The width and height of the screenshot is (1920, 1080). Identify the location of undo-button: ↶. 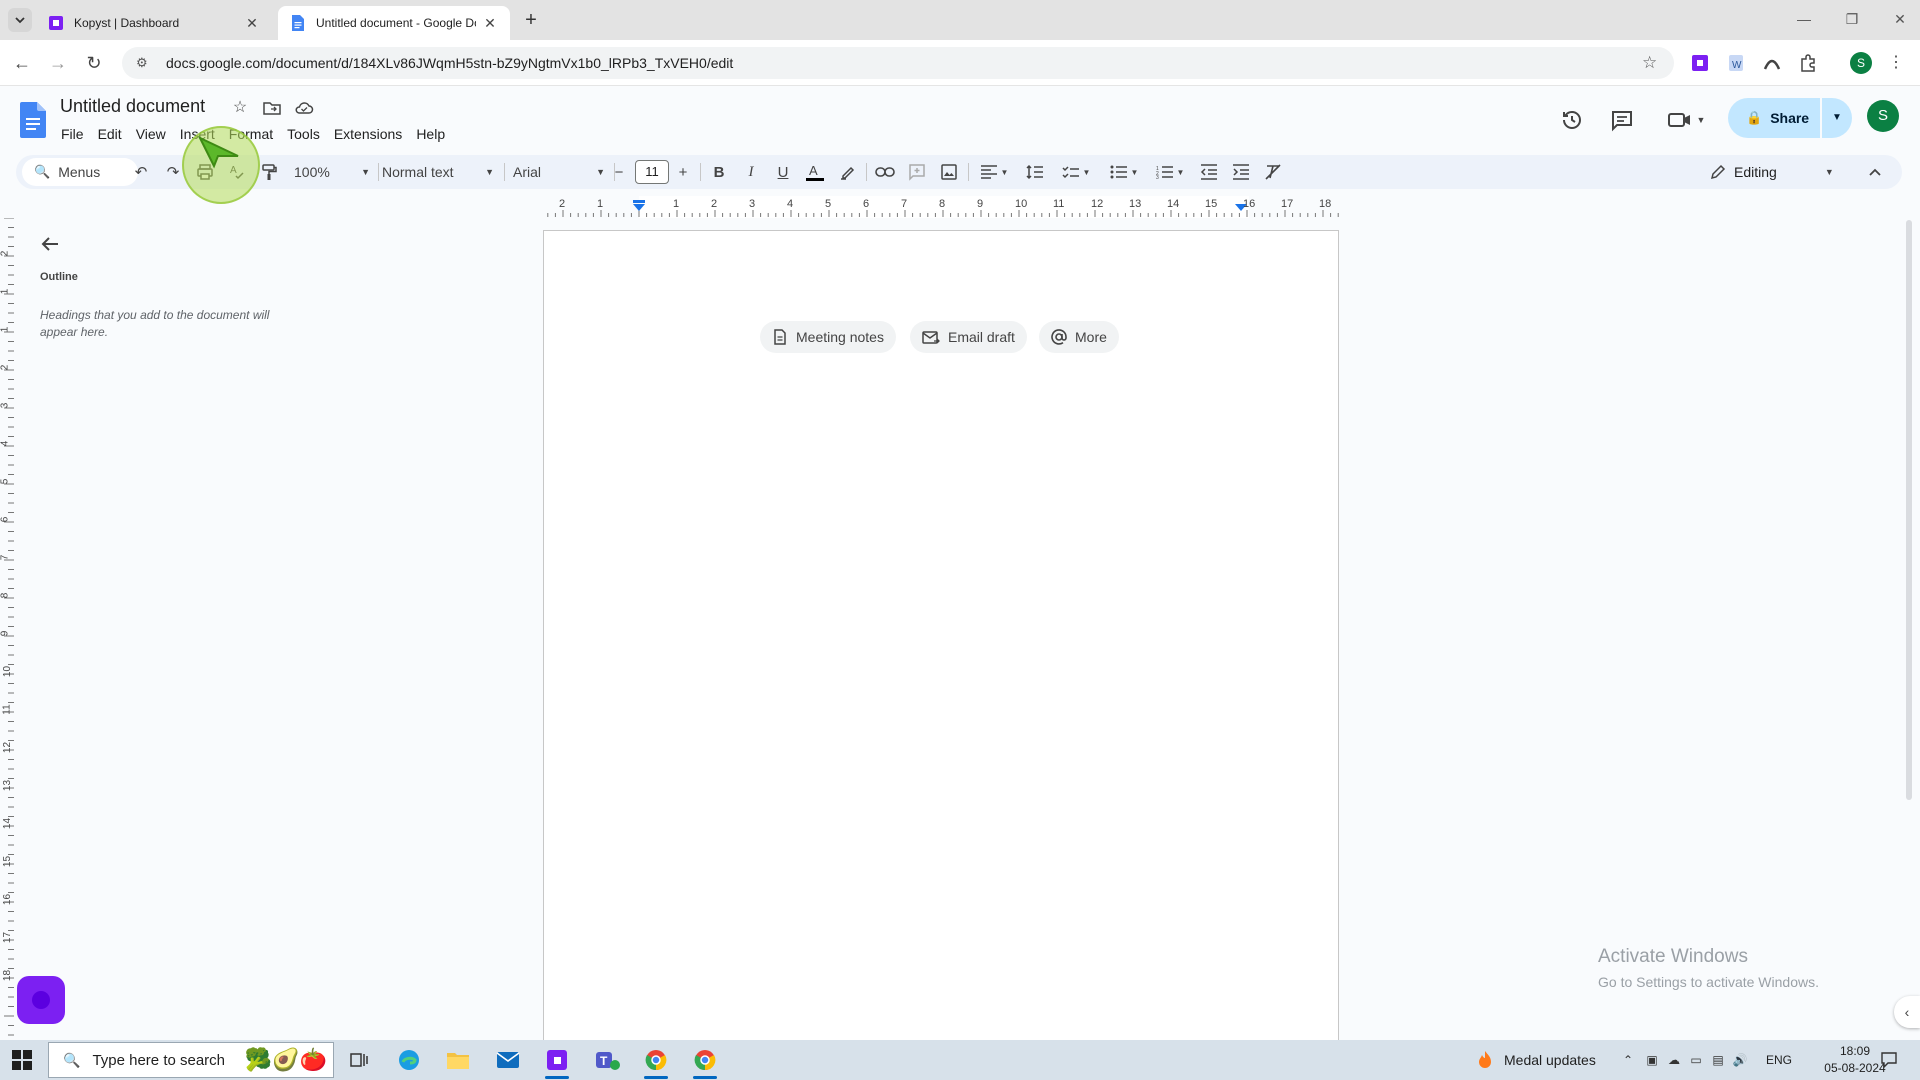
(141, 172).